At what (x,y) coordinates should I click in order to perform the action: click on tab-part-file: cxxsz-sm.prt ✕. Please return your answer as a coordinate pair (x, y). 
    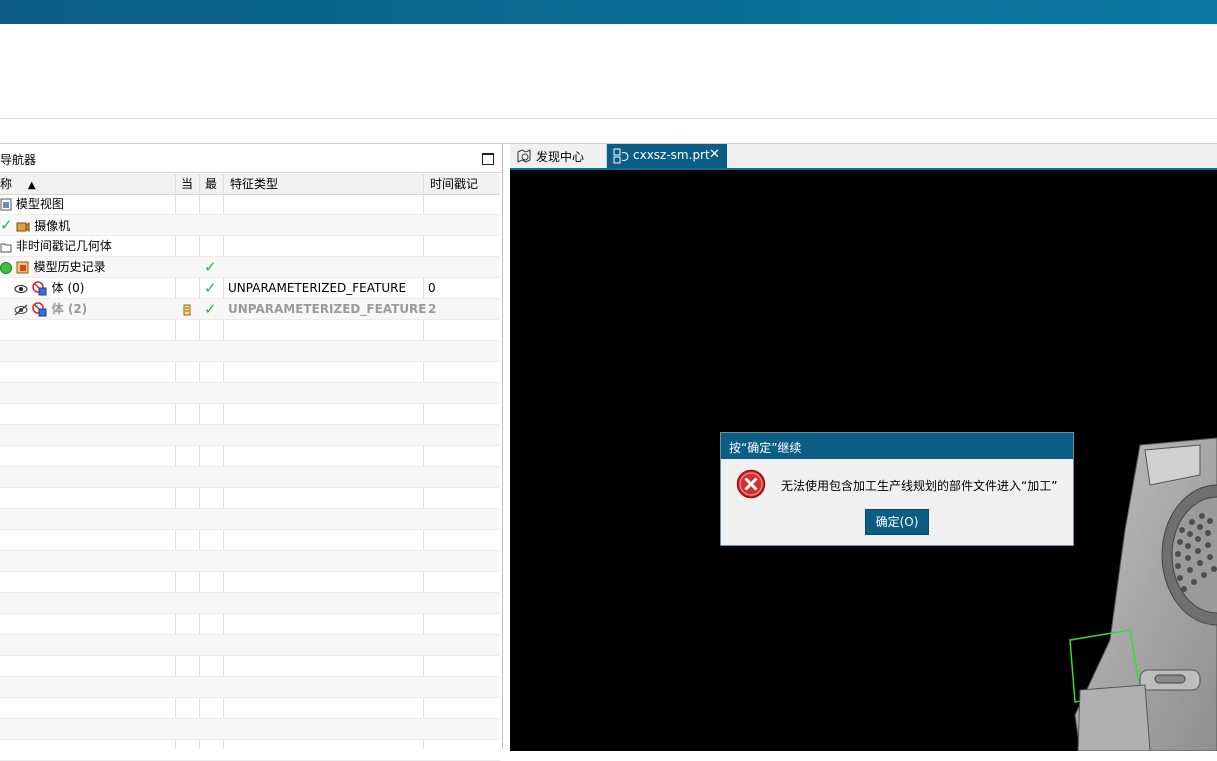
    Looking at the image, I should click on (667, 156).